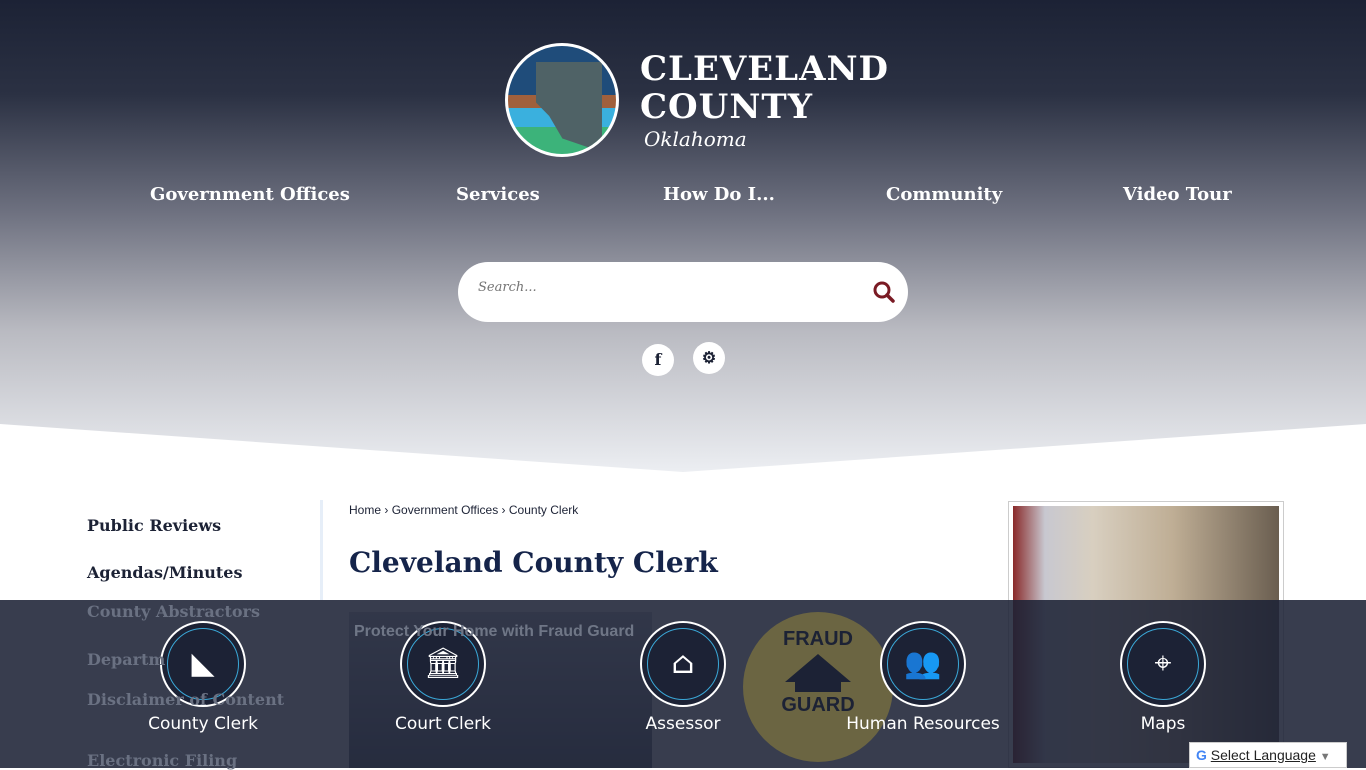 Image resolution: width=1366 pixels, height=770 pixels. I want to click on nav-community: Community, so click(944, 194).